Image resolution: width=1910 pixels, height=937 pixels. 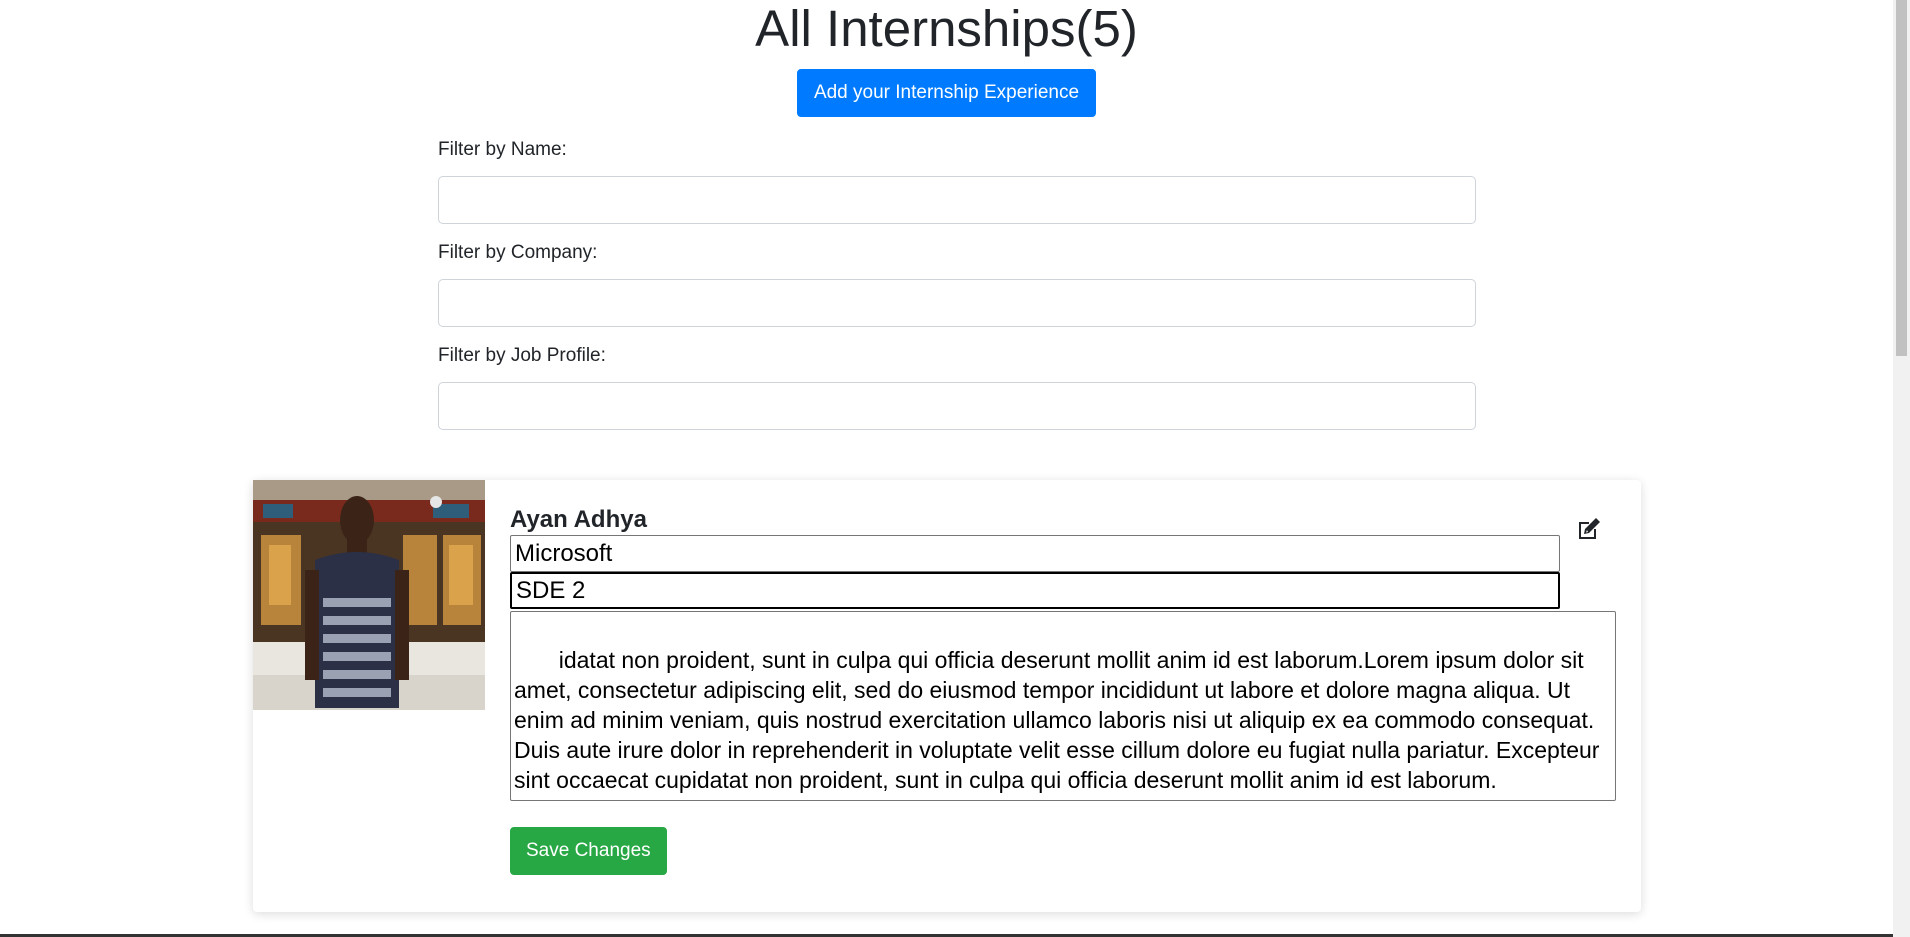 What do you see at coordinates (502, 149) in the screenshot?
I see `filter-name-label: Filter by Name:` at bounding box center [502, 149].